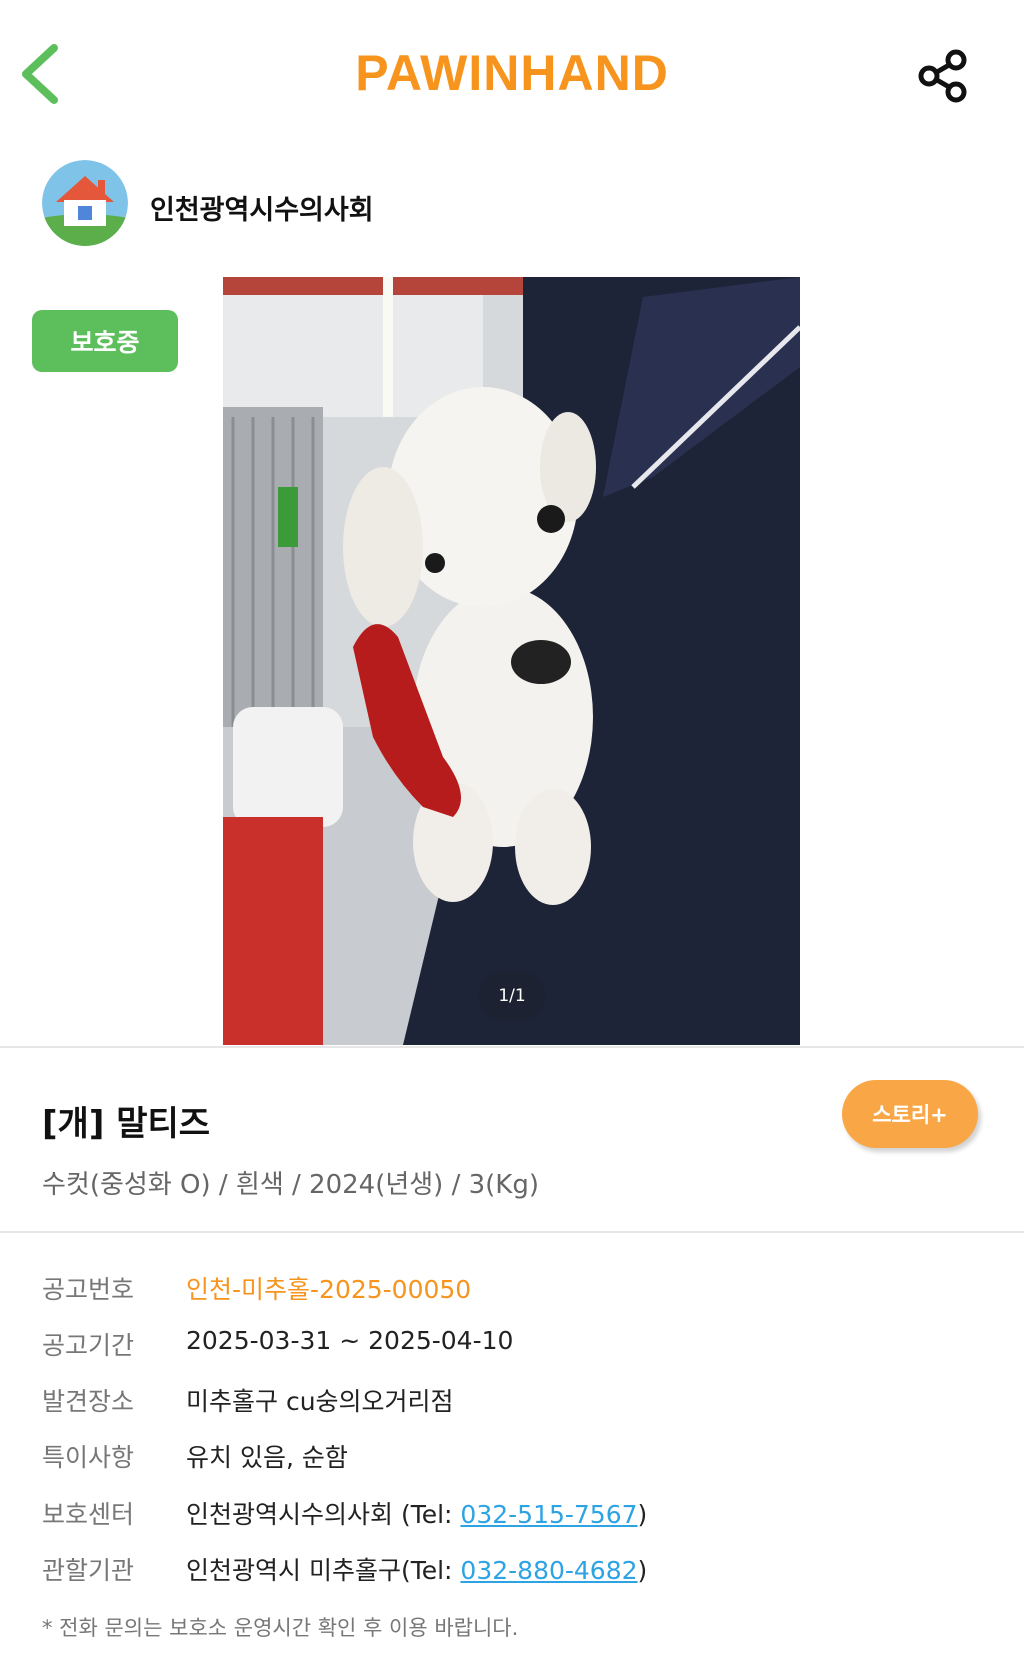 This screenshot has width=1024, height=1680. I want to click on authority-name: 인천광역시 미추홀구(Tel:, so click(323, 1570).